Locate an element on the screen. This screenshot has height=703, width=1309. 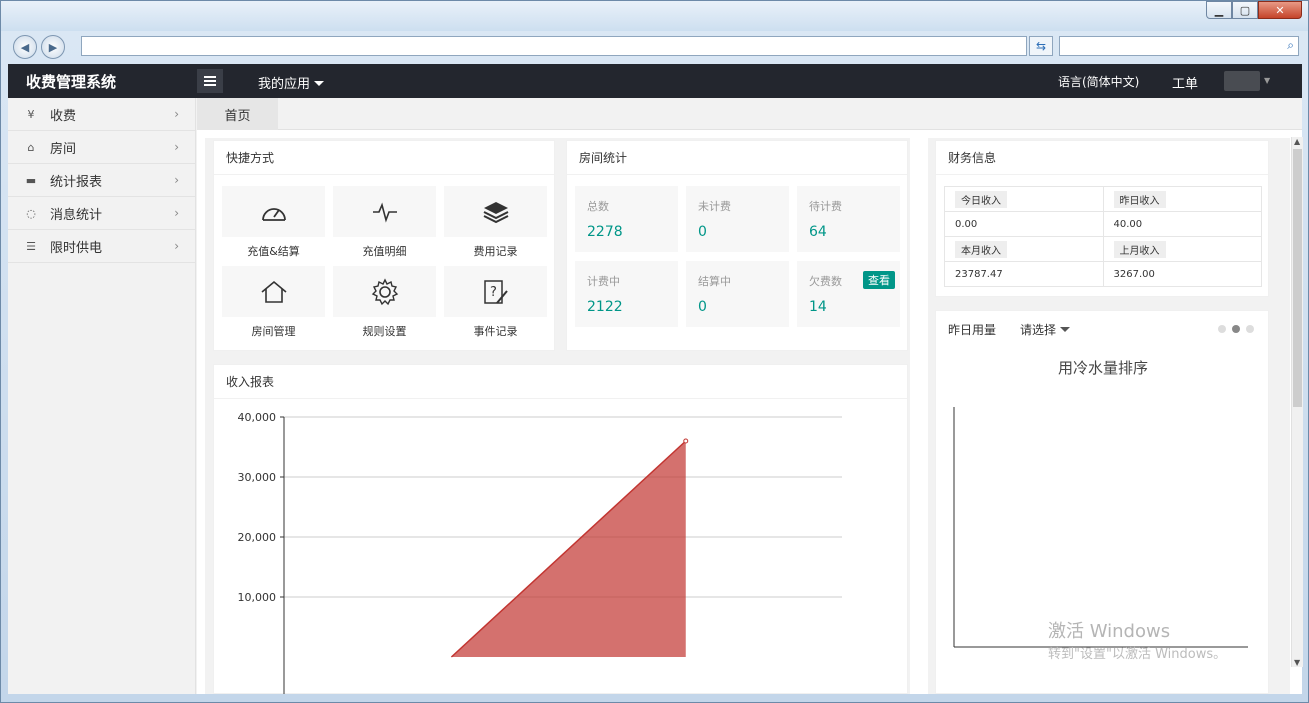
maximize-button: ▢ is located at coordinates (1245, 10).